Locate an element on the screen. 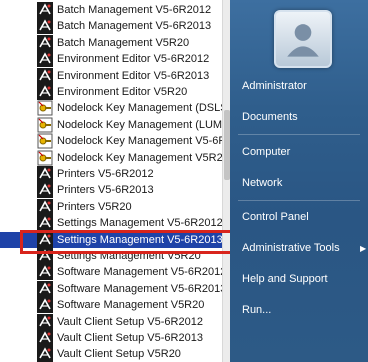 This screenshot has width=368, height=362. callout-box is located at coordinates (131, 242).